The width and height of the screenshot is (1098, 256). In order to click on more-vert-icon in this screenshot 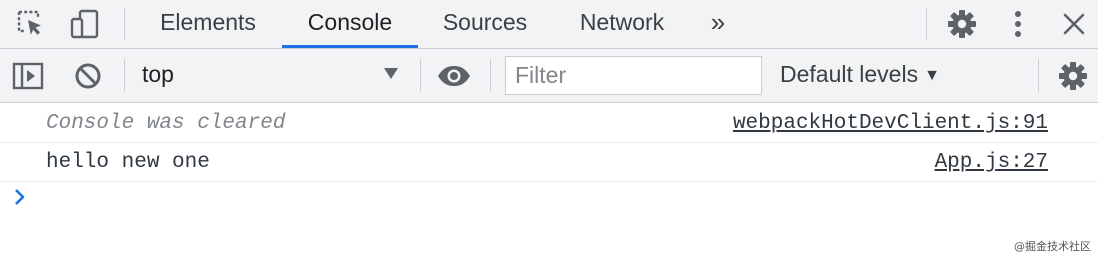, I will do `click(1018, 24)`.